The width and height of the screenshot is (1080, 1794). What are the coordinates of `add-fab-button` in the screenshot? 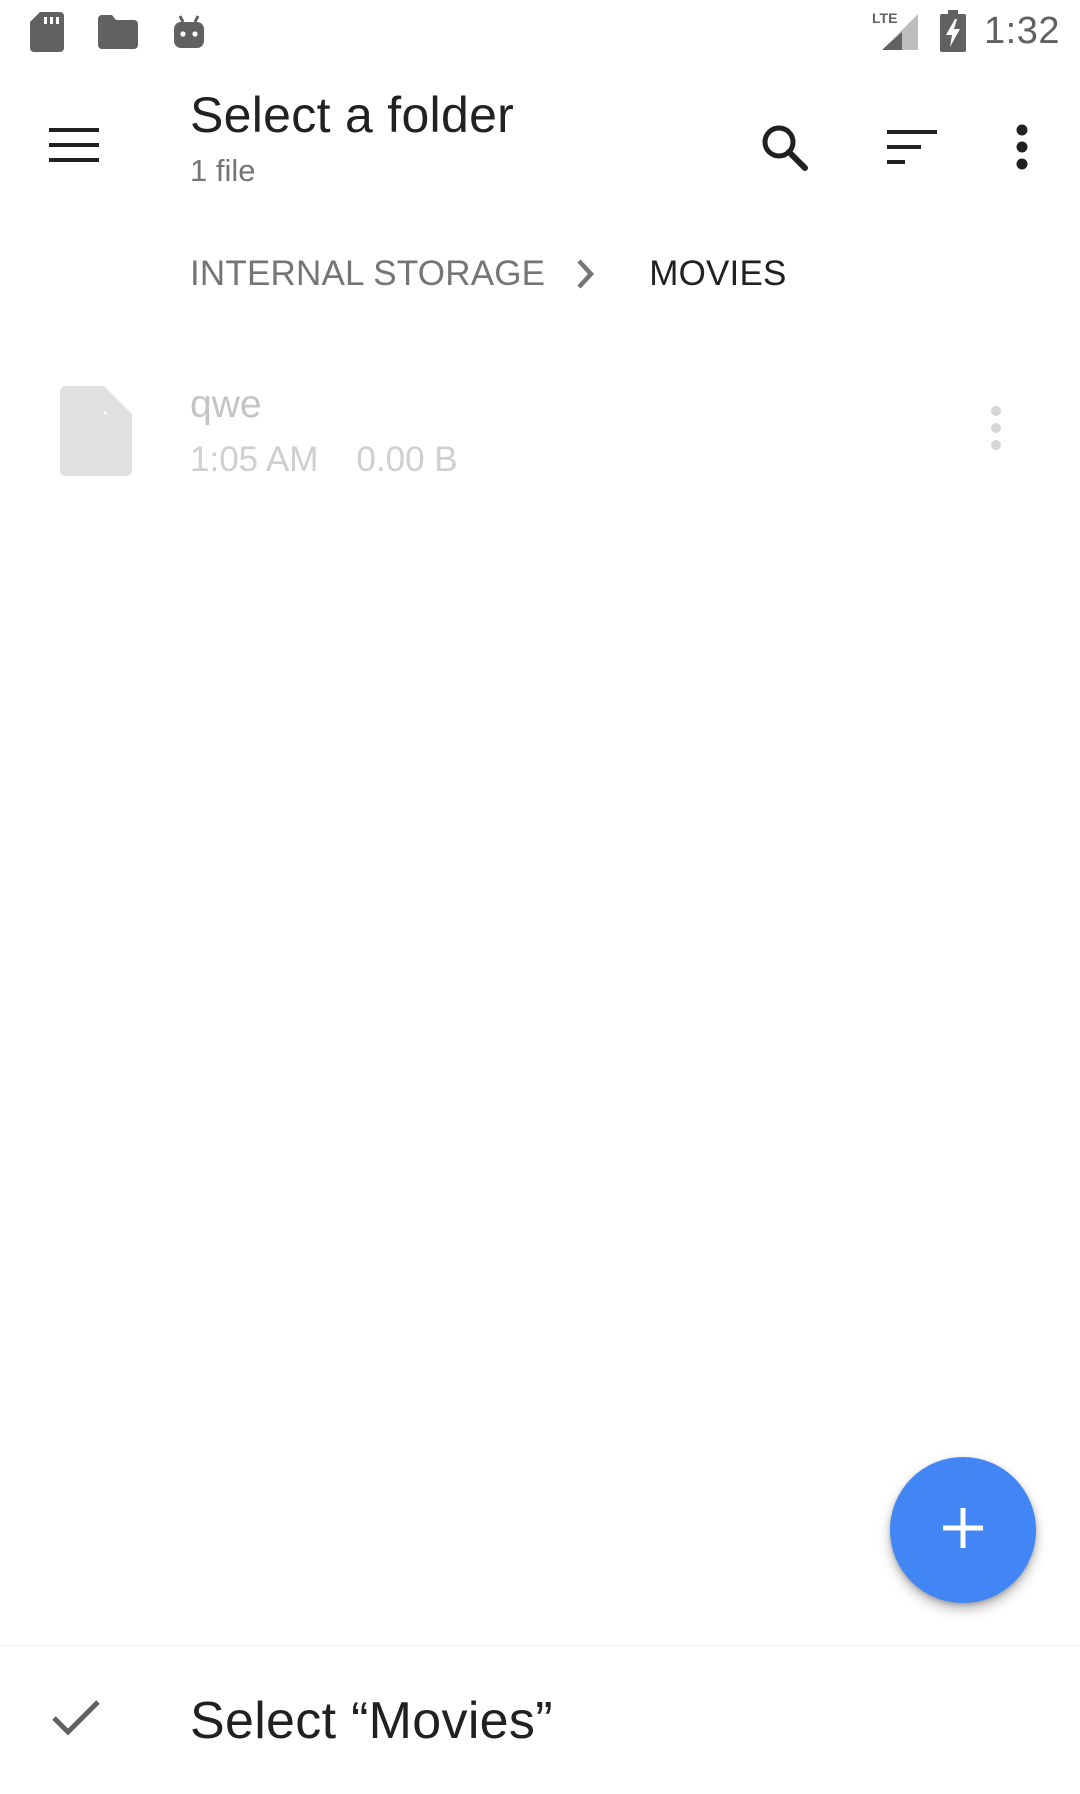 It's located at (963, 1530).